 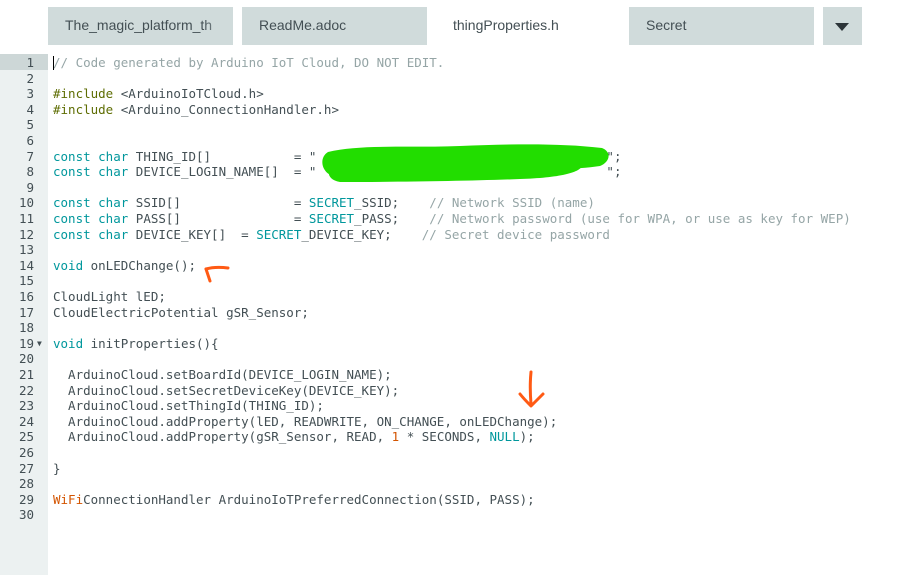 What do you see at coordinates (26, 374) in the screenshot?
I see `line-number: 21` at bounding box center [26, 374].